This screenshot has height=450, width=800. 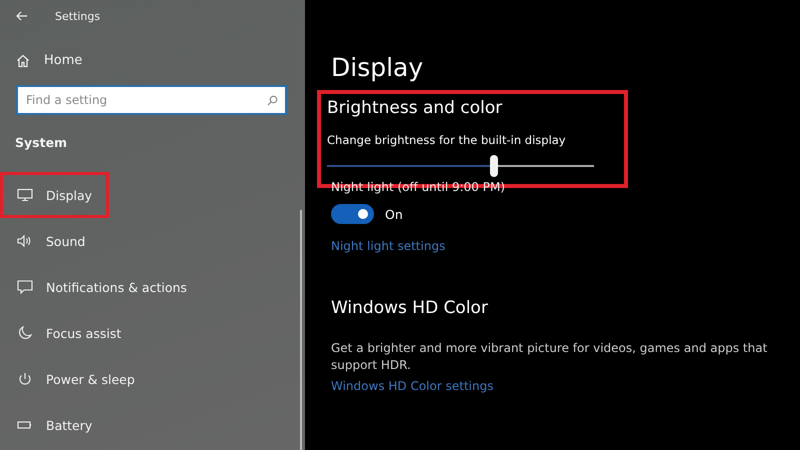 I want to click on section-heading: System, so click(x=41, y=142).